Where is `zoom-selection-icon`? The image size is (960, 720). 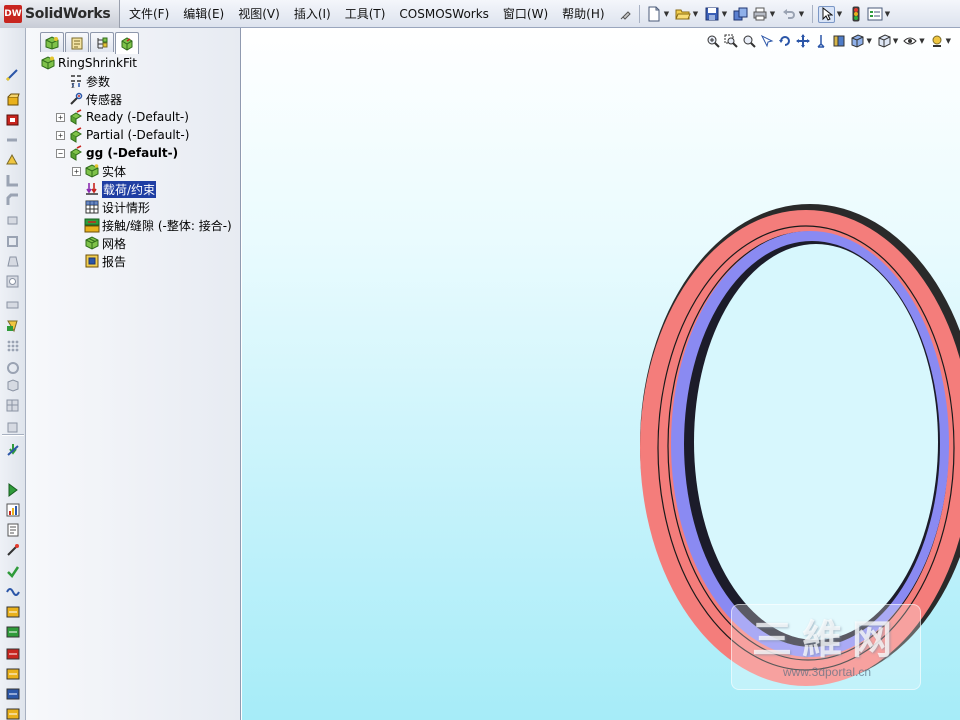
zoom-selection-icon is located at coordinates (767, 41).